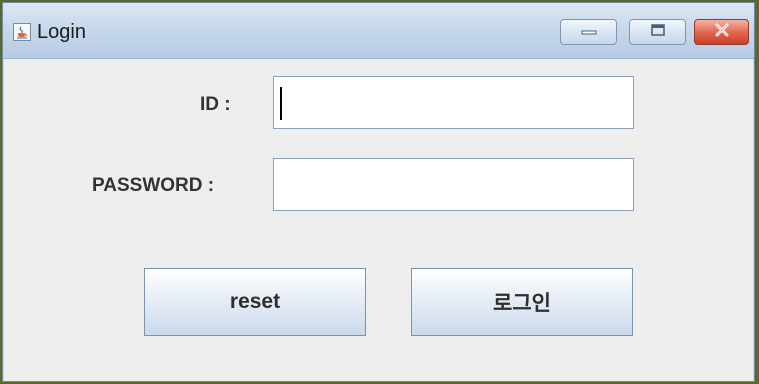 This screenshot has height=384, width=759. I want to click on minimize-button, so click(588, 32).